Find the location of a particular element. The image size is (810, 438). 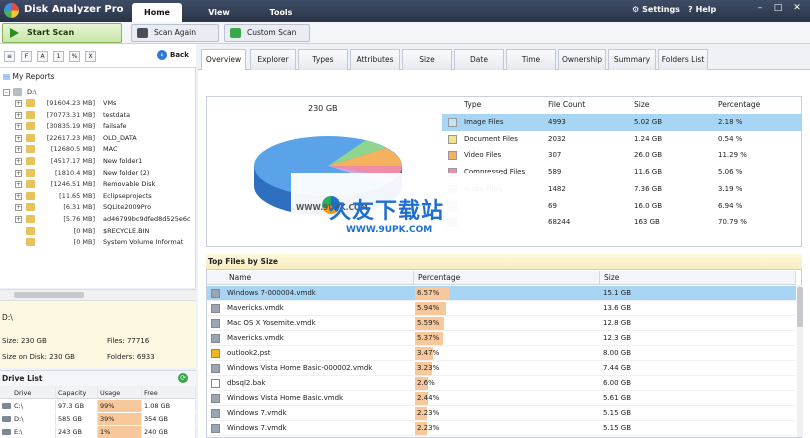

back-button: ‹ Back is located at coordinates (173, 55).